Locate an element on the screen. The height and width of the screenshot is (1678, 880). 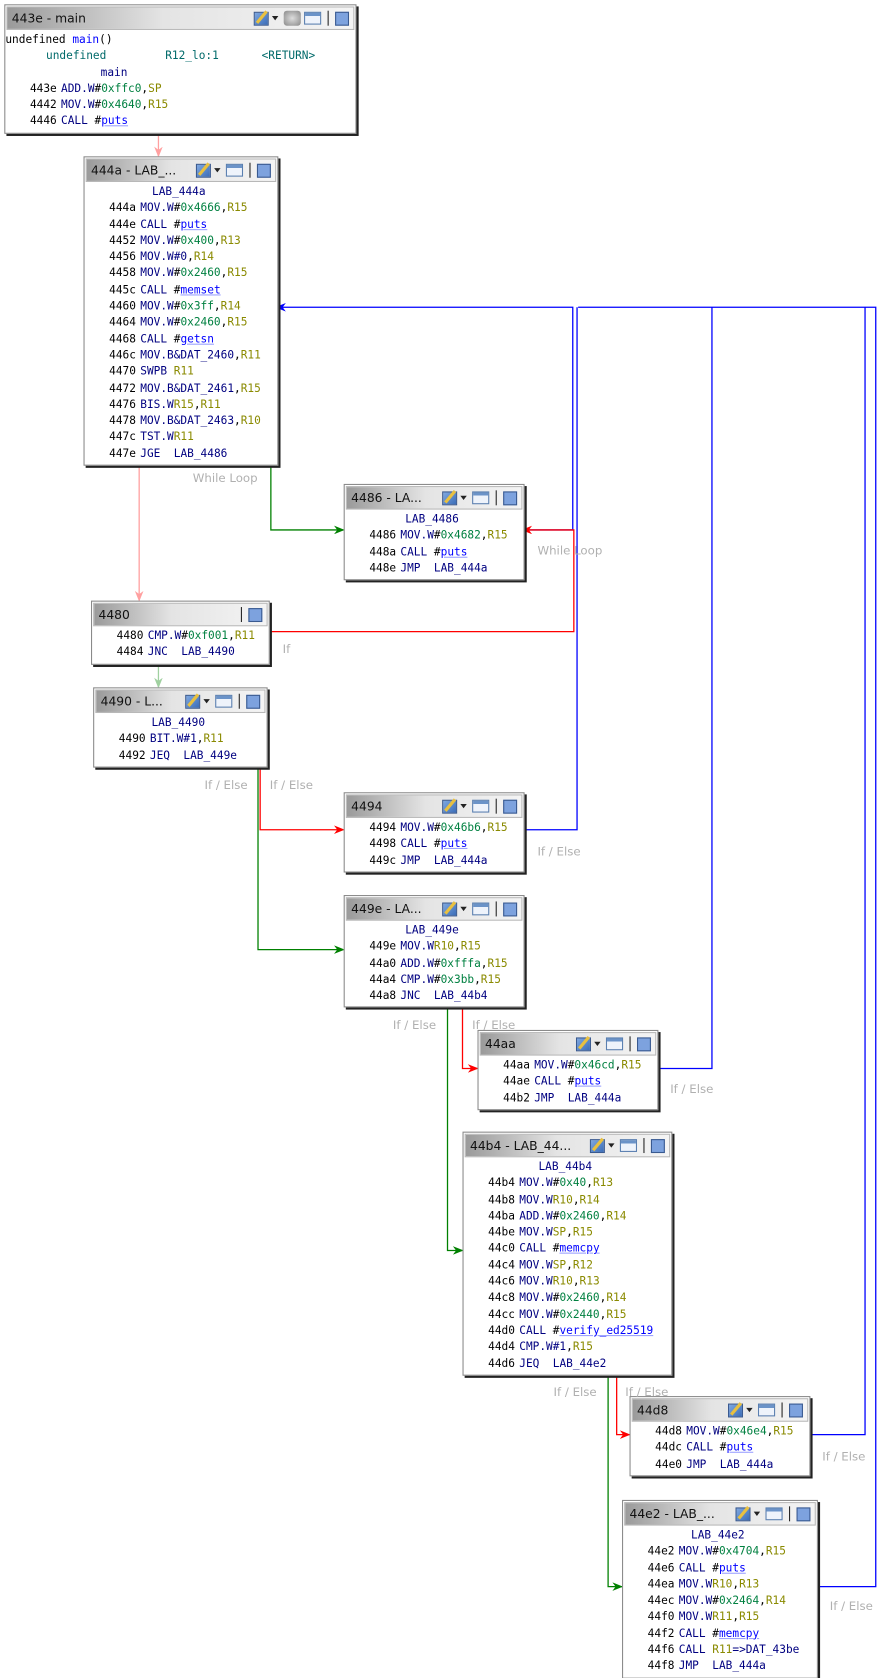
instruction-row: 4458 MOV.W#0x2460,R15 is located at coordinates (179, 274).